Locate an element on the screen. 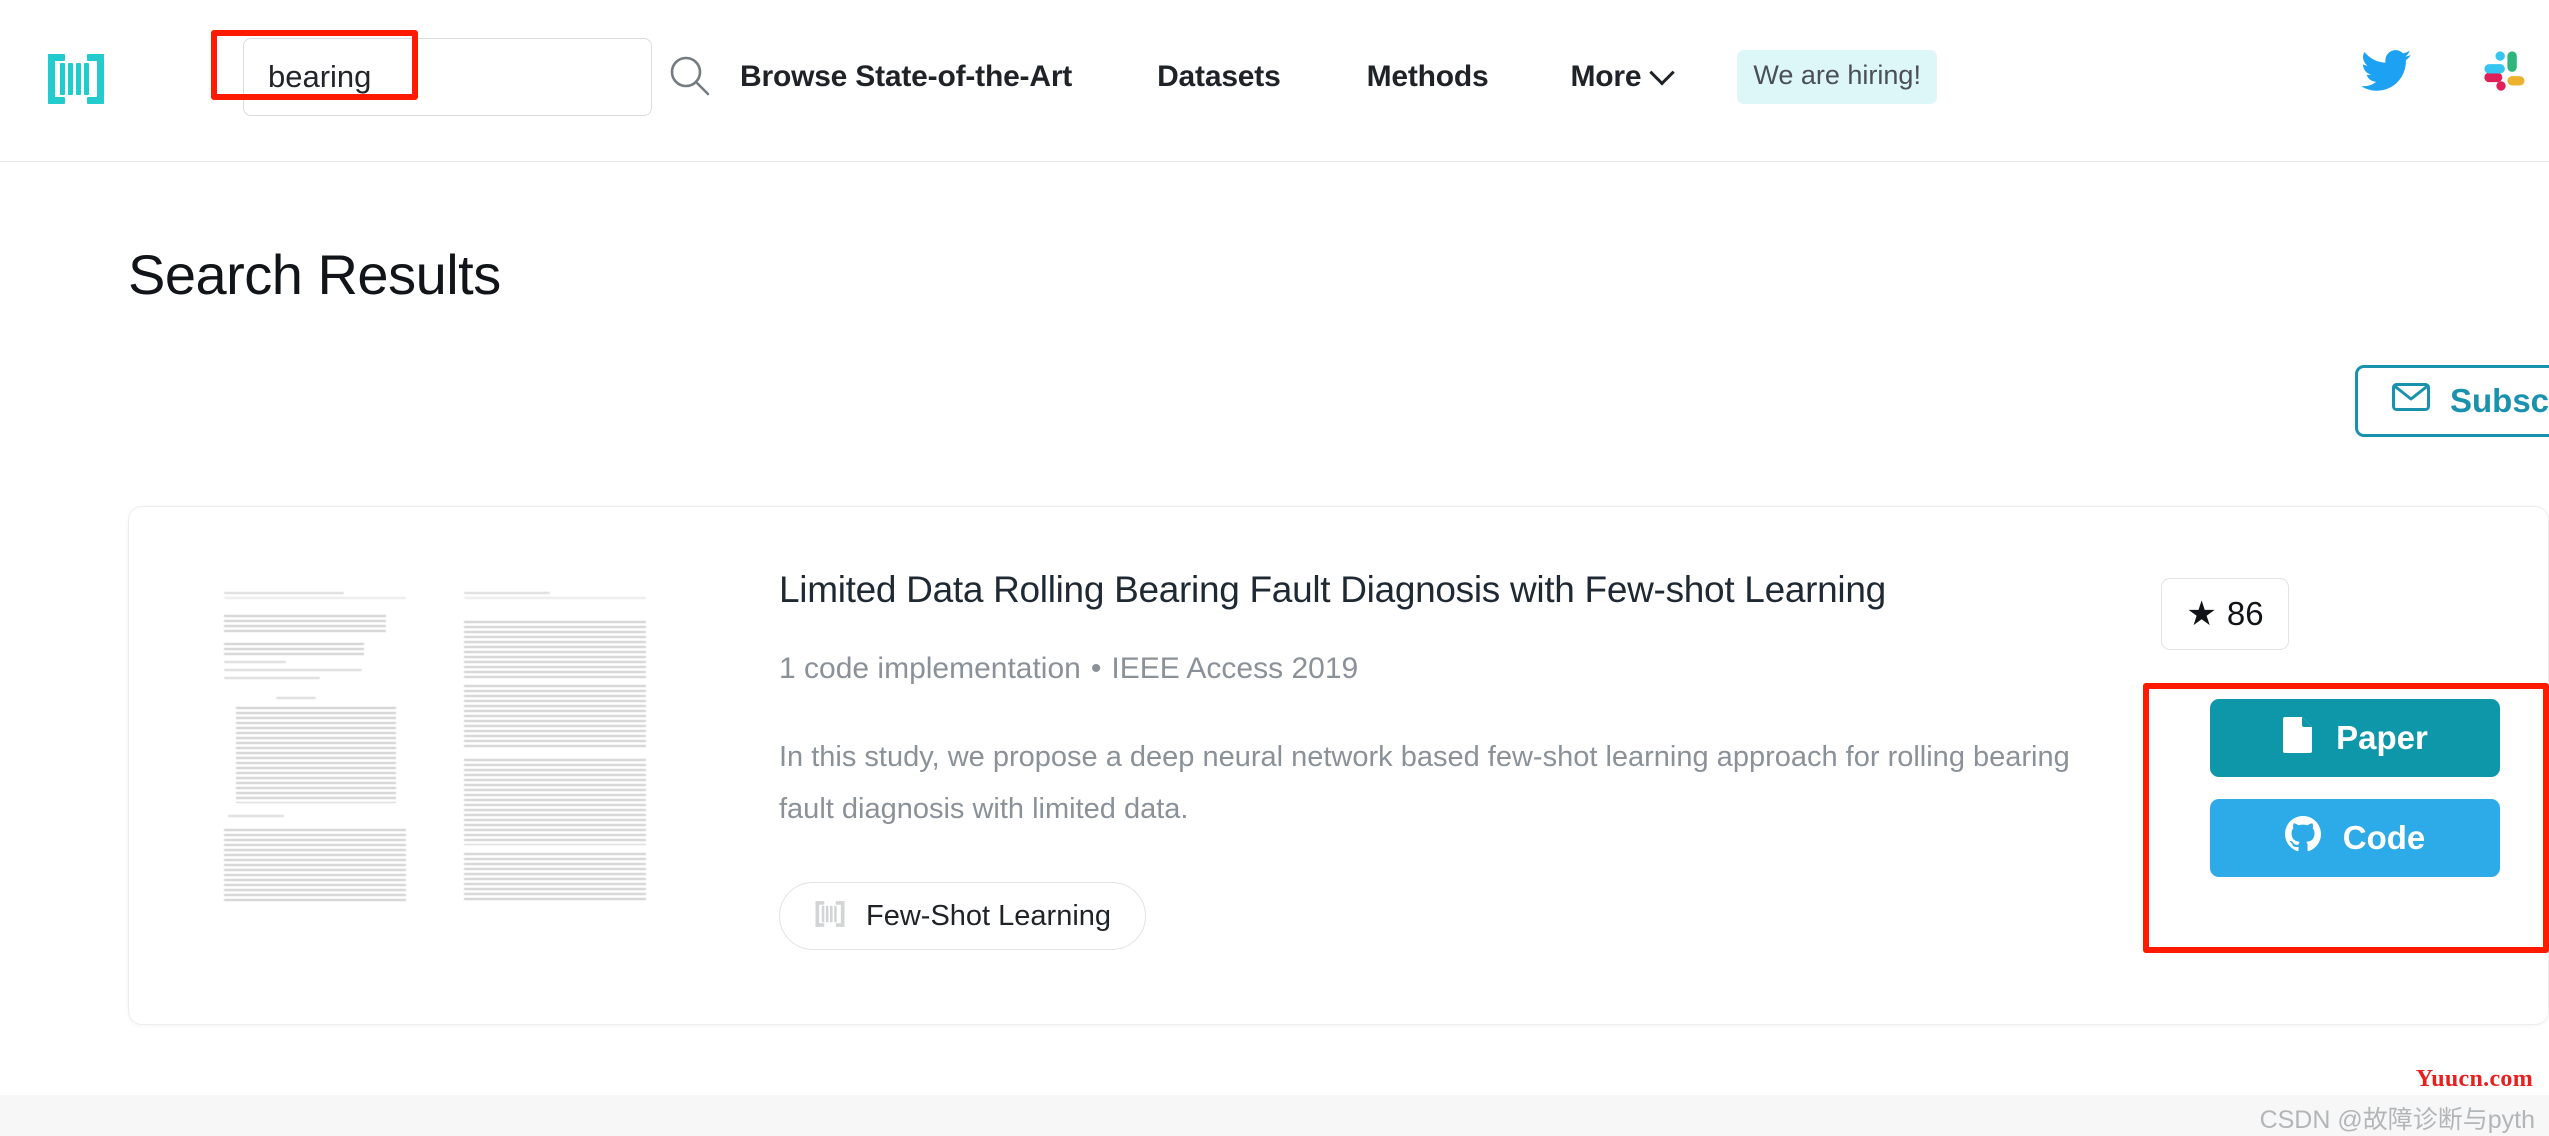  subscribe-button: Subscribe is located at coordinates (2452, 401).